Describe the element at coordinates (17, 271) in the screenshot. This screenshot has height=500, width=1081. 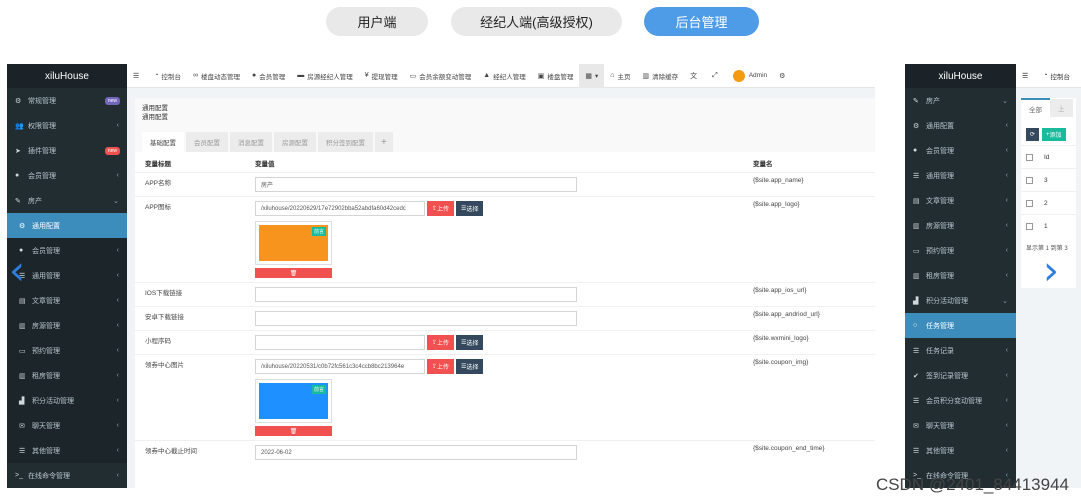
I see `prev-arrow-icon: ‹` at that location.